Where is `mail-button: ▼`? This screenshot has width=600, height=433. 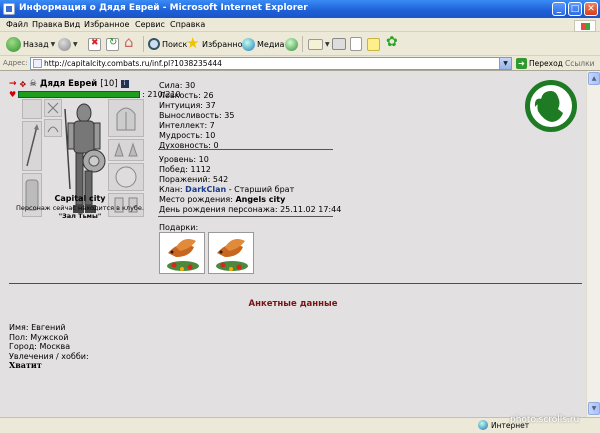 mail-button: ▼ is located at coordinates (319, 44).